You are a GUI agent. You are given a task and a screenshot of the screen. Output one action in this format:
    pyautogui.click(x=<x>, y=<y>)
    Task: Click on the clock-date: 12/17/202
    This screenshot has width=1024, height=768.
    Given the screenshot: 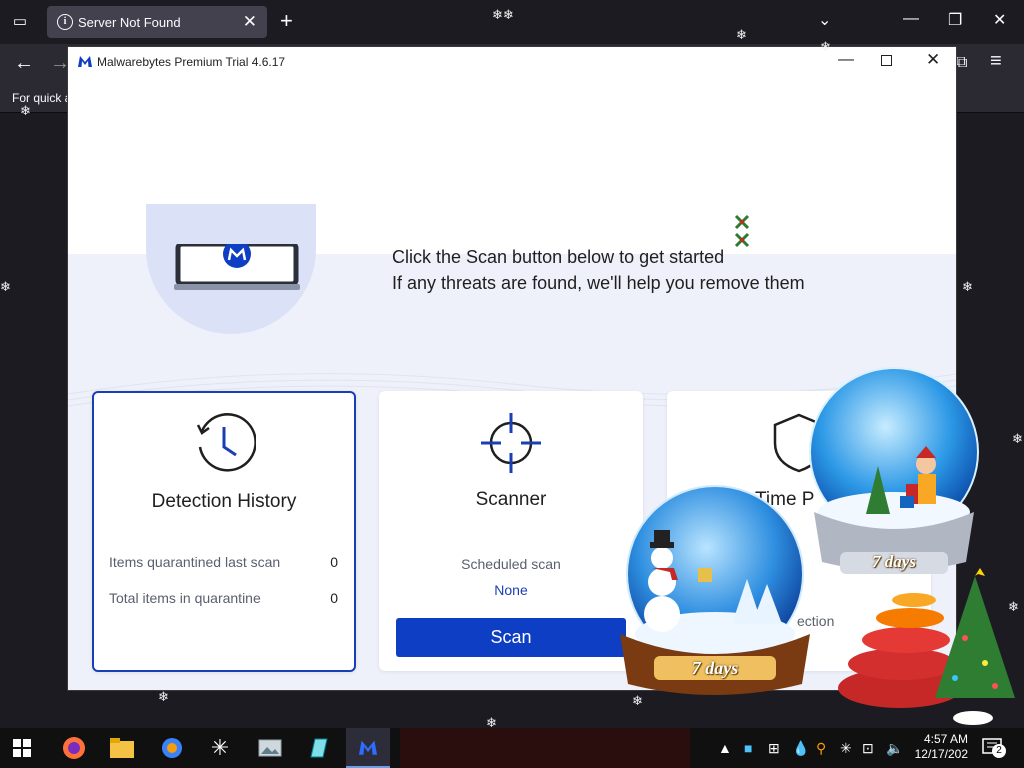 What is the action you would take?
    pyautogui.click(x=941, y=754)
    